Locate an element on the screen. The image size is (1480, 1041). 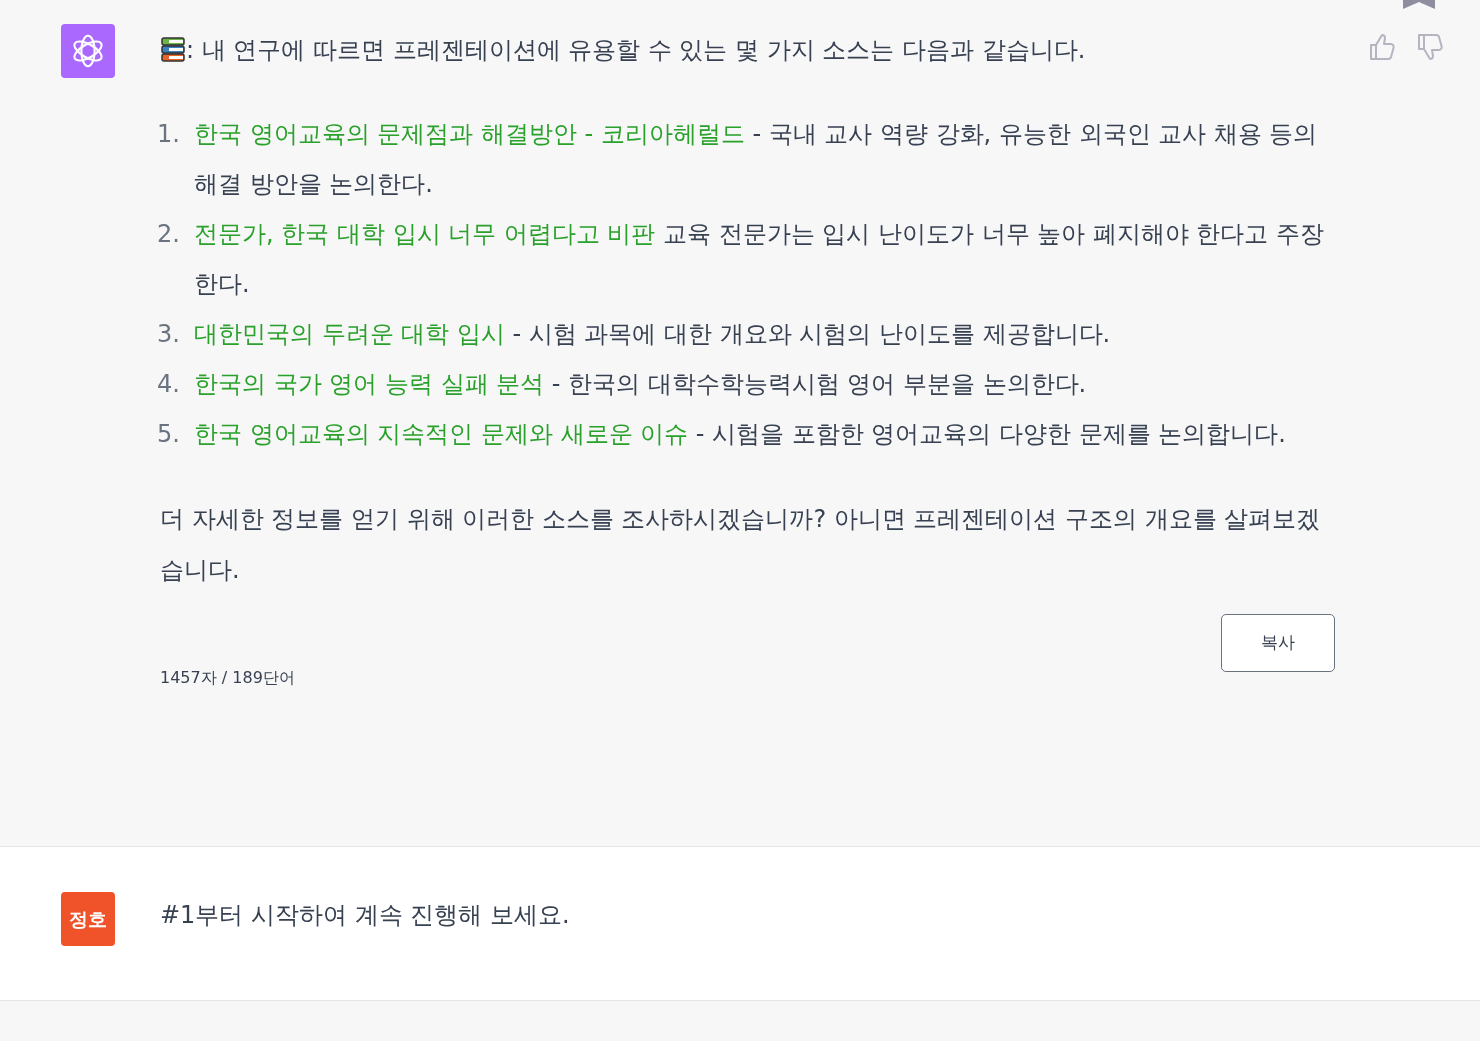
source-link: 한국 영어교육의 문제점과 해결방안 - 코리아헤럴드 is located at coordinates (469, 134).